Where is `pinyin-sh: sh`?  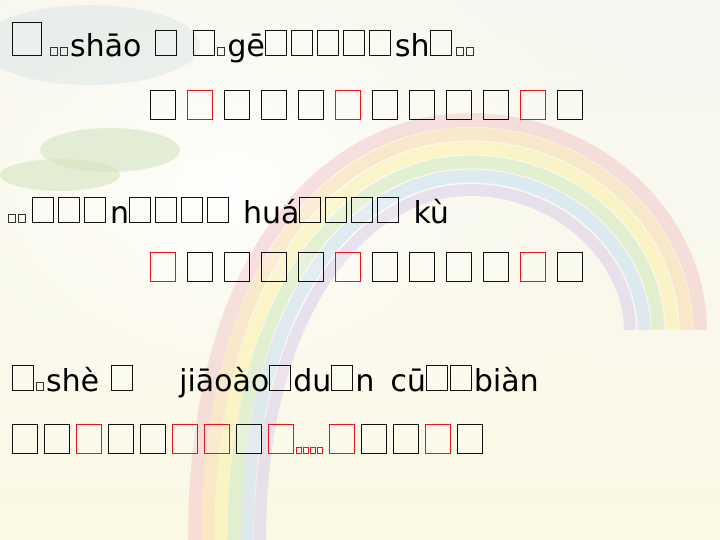 pinyin-sh: sh is located at coordinates (412, 46).